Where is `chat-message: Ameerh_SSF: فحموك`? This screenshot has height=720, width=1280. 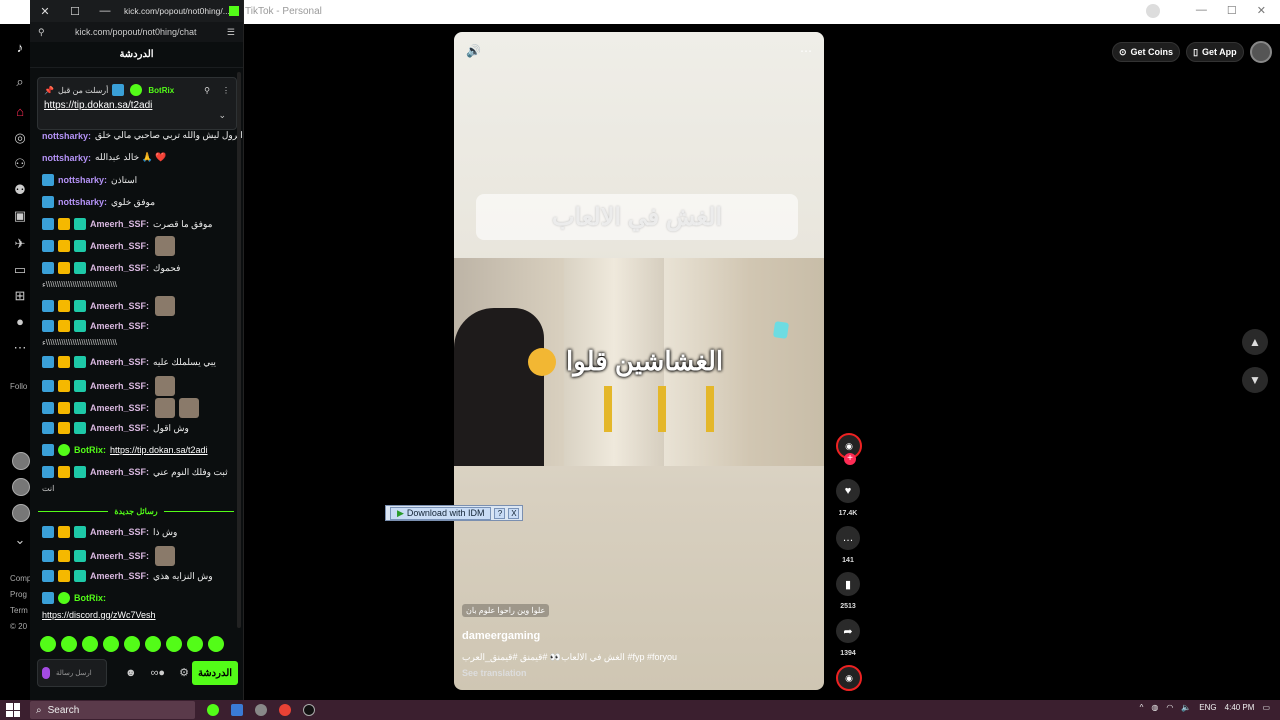 chat-message: Ameerh_SSF: فحموك is located at coordinates (111, 268).